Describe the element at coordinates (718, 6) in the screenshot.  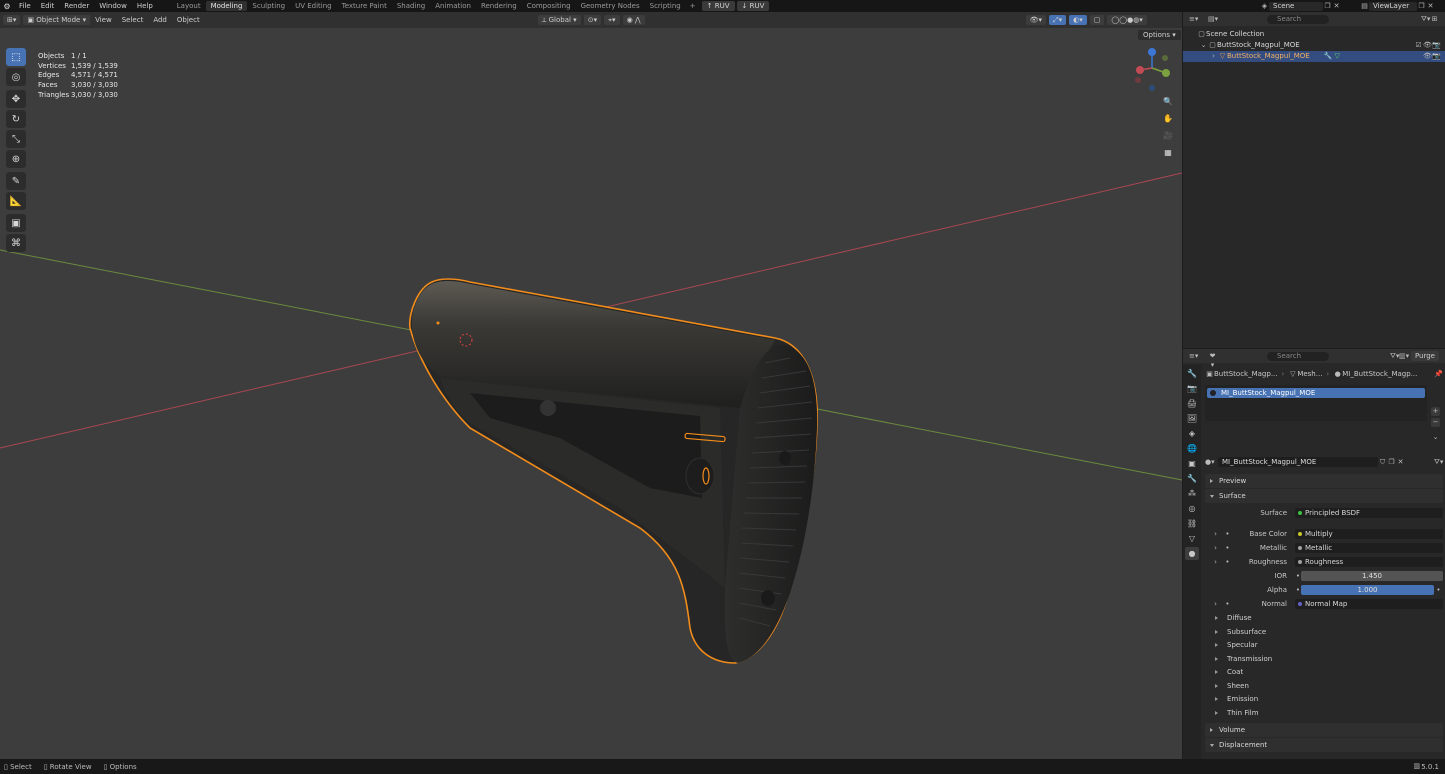
I see `ruv-button-1: ↑ RUV` at that location.